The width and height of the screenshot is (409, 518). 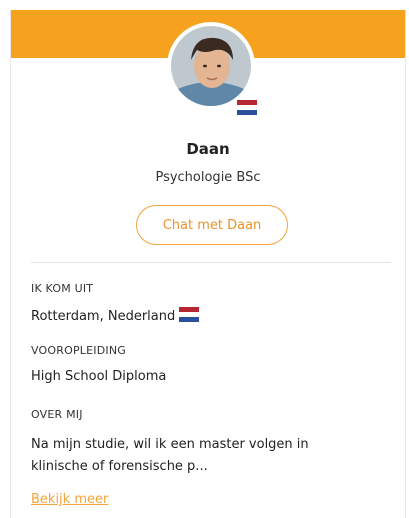 I want to click on ambassador-name: Daan, so click(x=208, y=149).